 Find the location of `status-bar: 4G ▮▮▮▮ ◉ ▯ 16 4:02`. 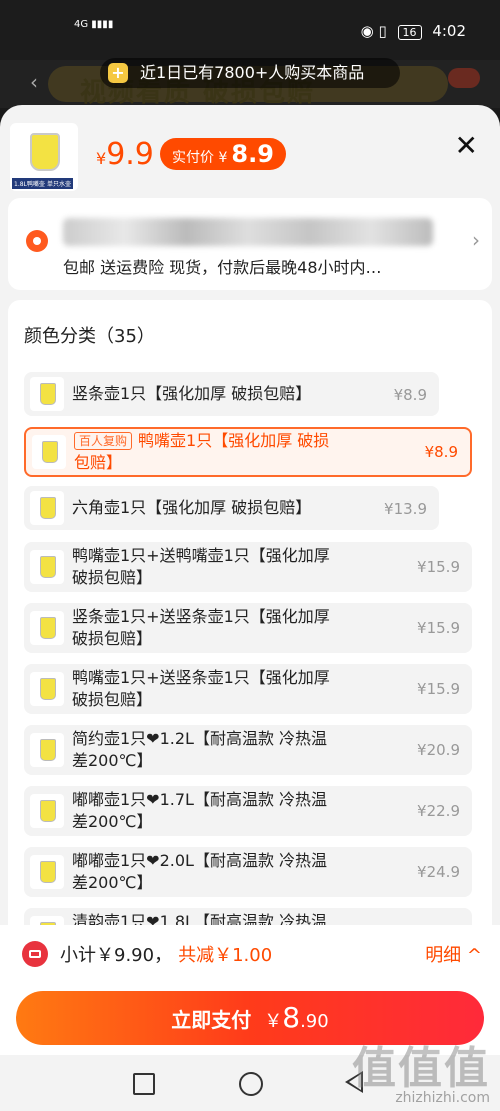

status-bar: 4G ▮▮▮▮ ◉ ▯ 16 4:02 is located at coordinates (250, 30).